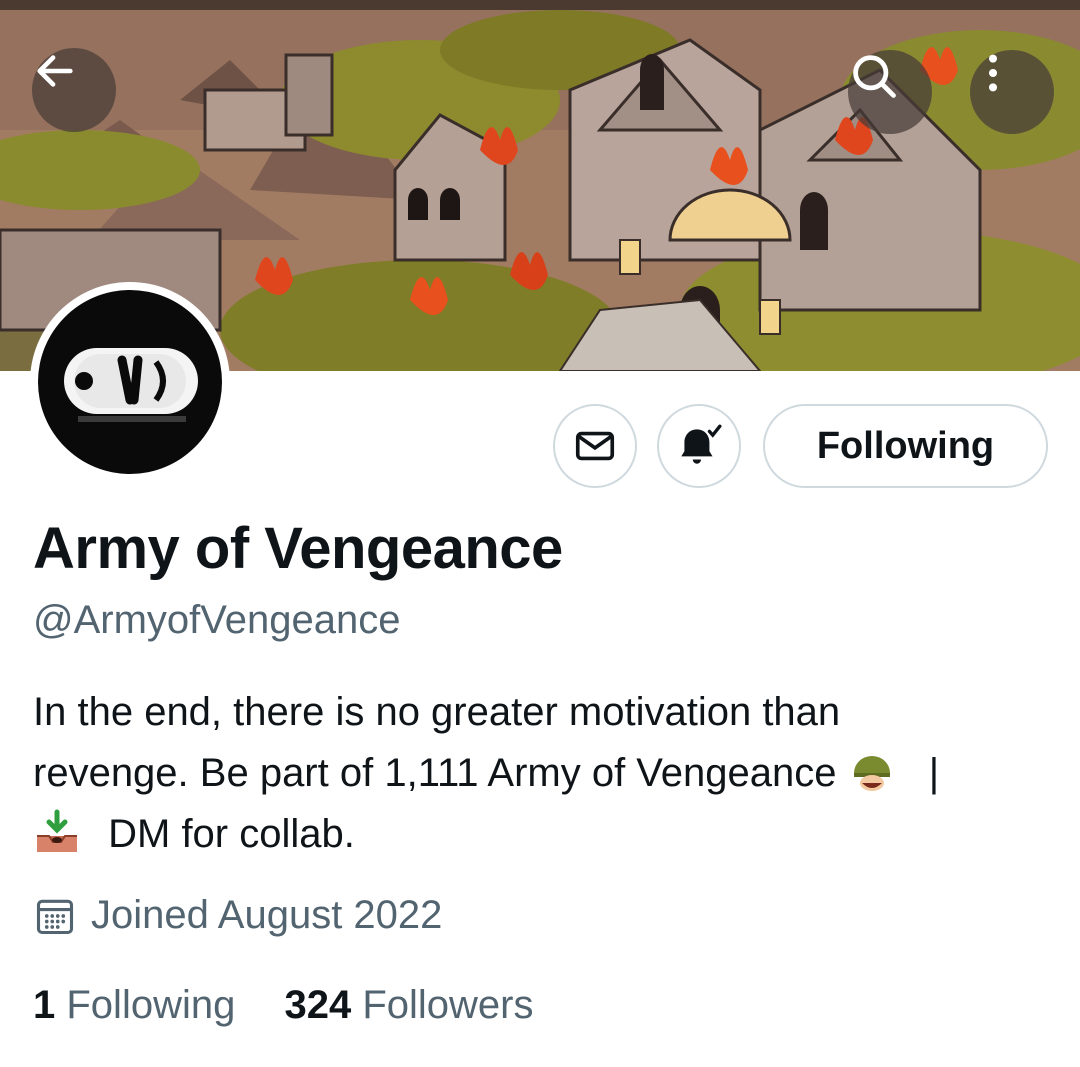 This screenshot has width=1080, height=1067. I want to click on bell-check-icon, so click(701, 444).